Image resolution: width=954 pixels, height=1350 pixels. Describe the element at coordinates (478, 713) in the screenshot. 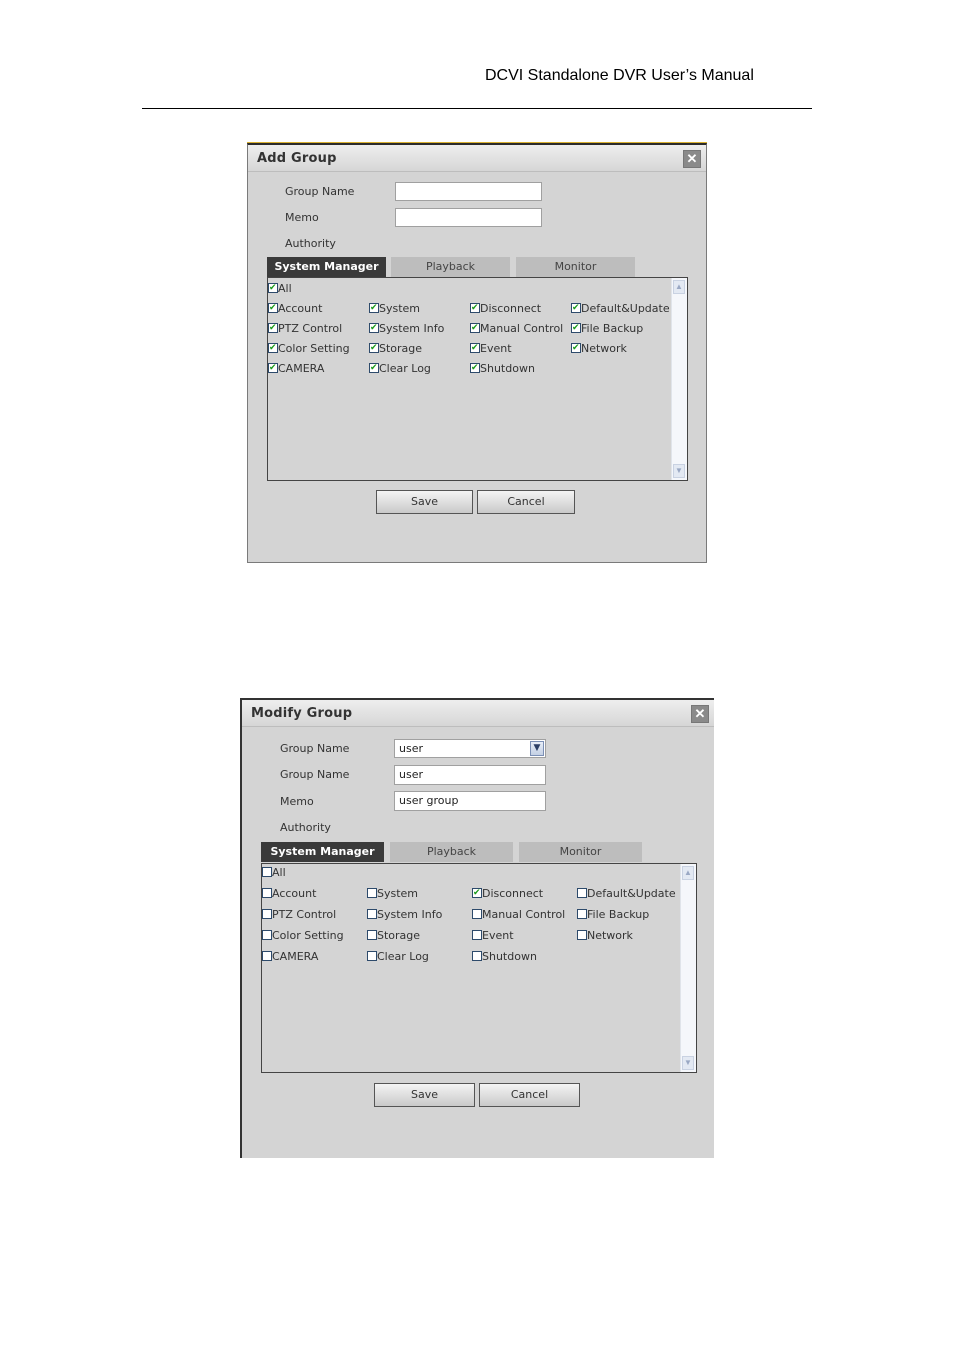

I see `dialog-titlebar: Modify Group ✕` at that location.